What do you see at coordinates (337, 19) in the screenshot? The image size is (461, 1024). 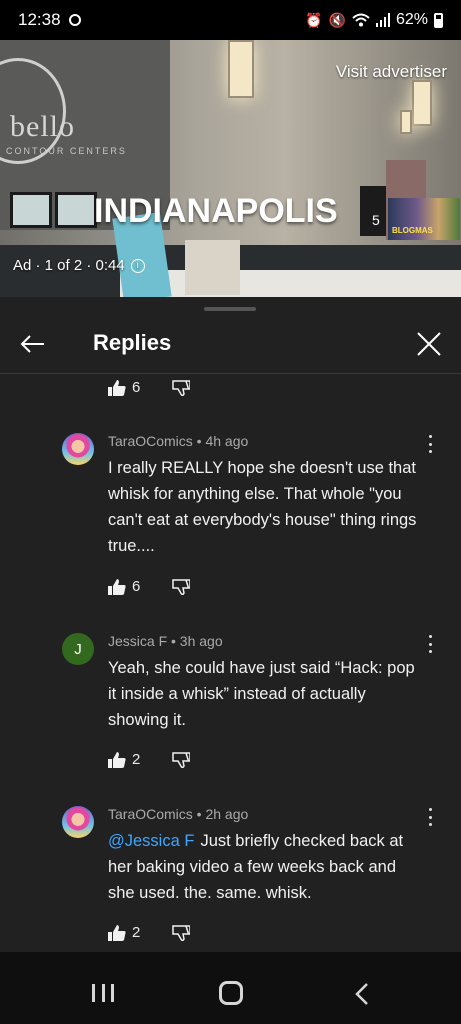 I see `mute-icon: 🔇` at bounding box center [337, 19].